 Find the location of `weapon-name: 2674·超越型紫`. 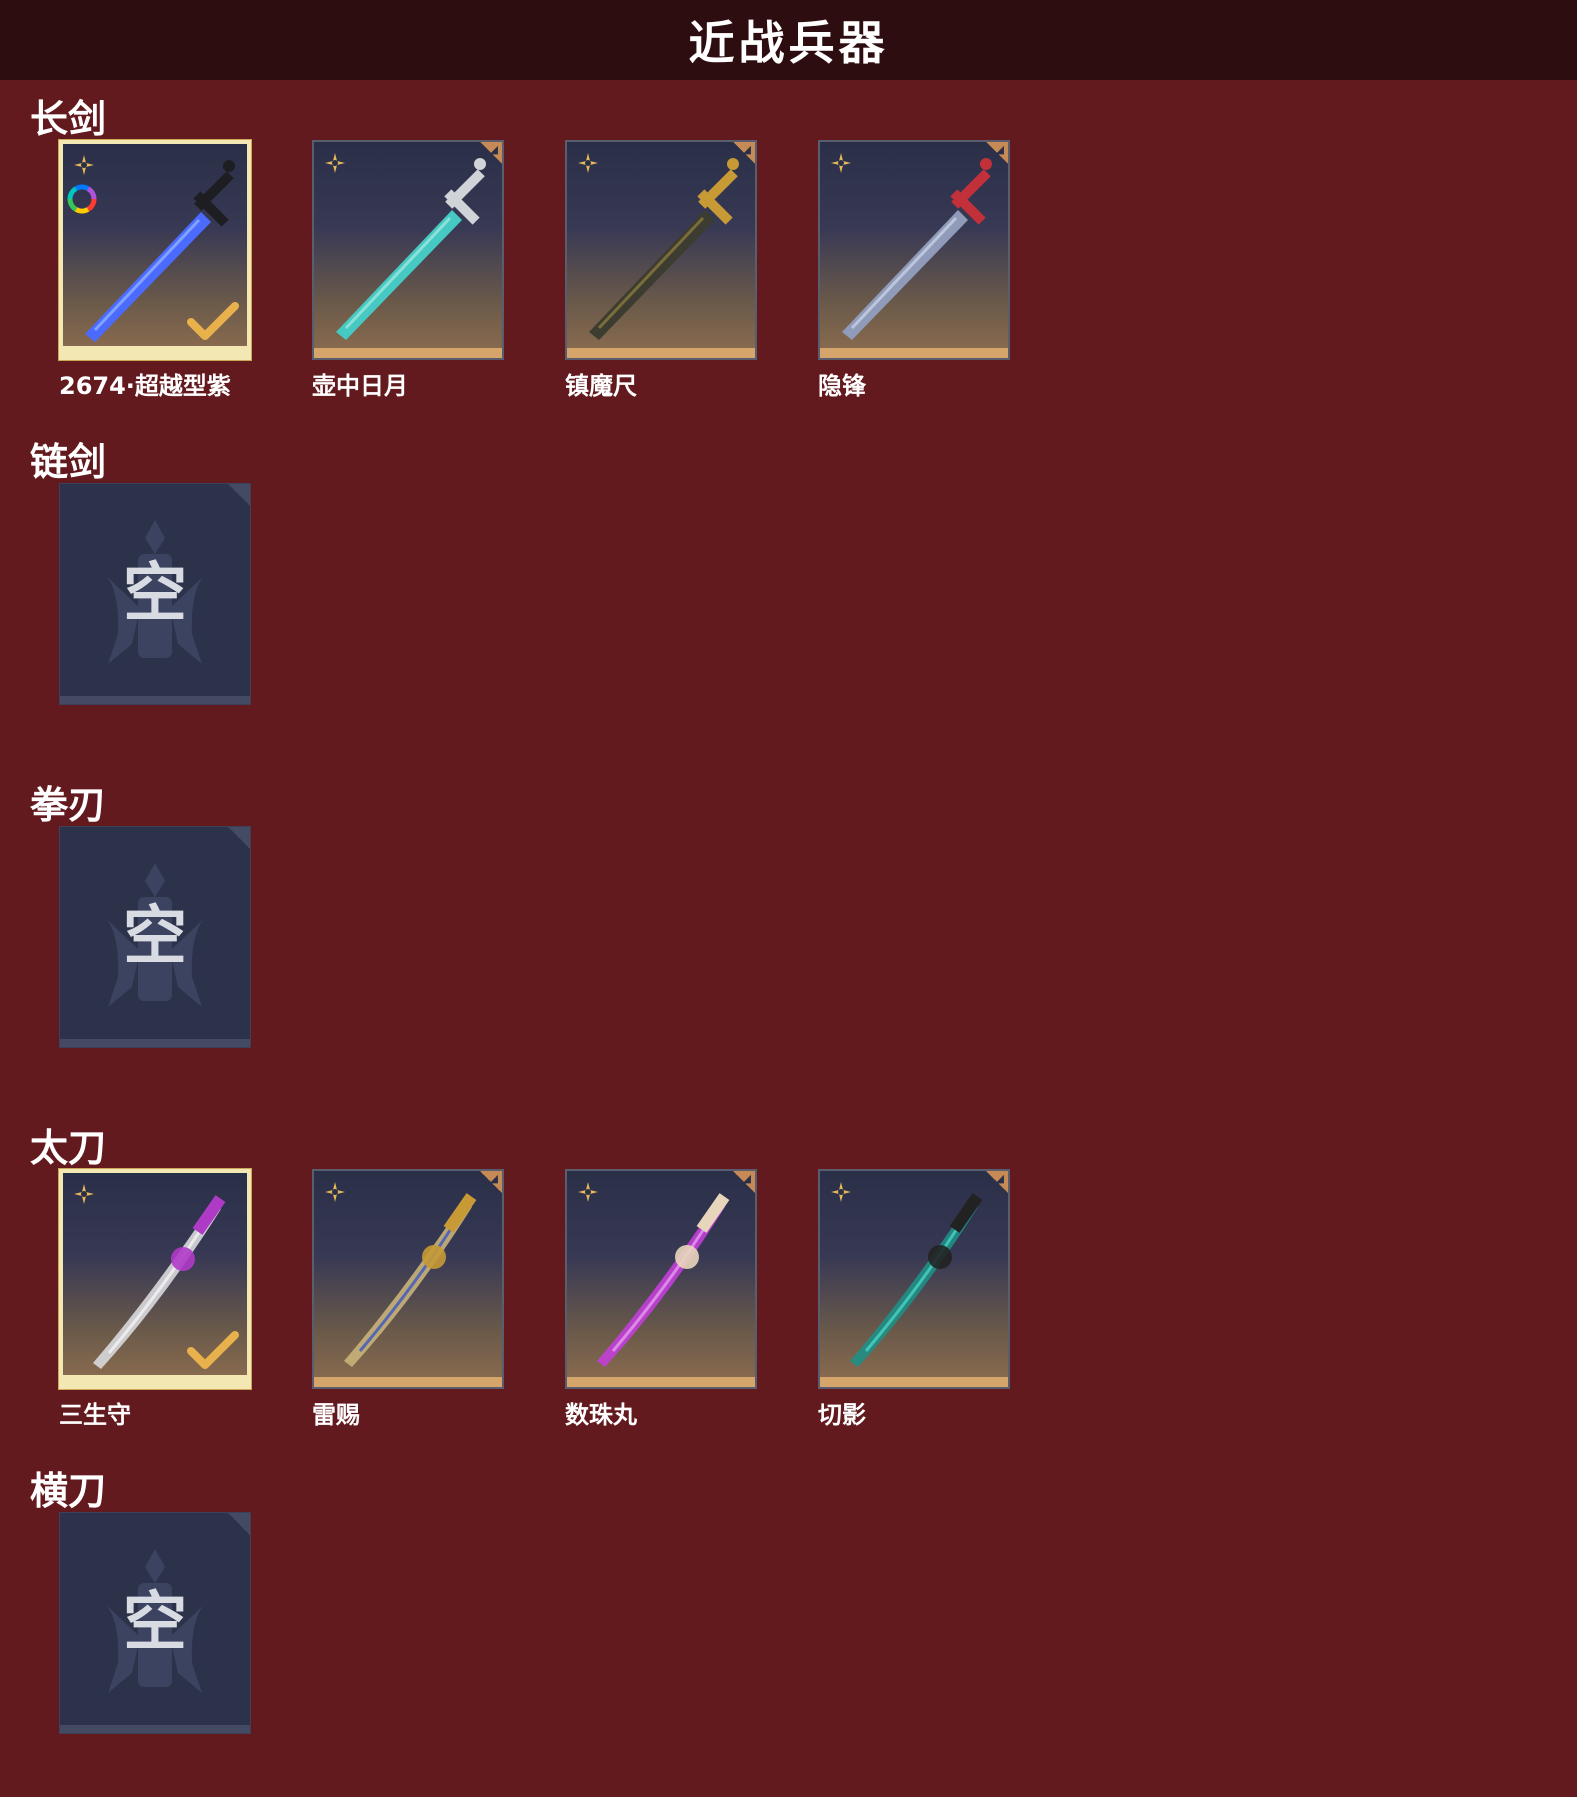

weapon-name: 2674·超越型紫 is located at coordinates (145, 386).